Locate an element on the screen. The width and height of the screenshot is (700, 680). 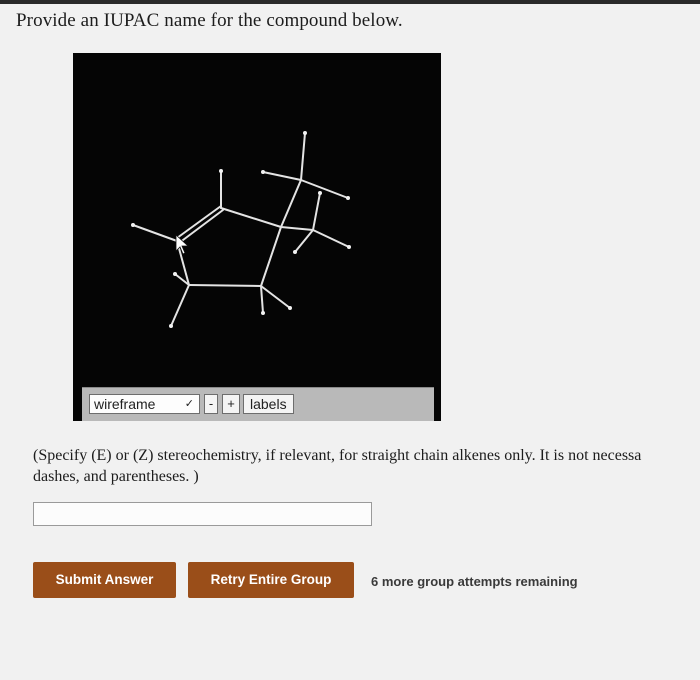
answer-input is located at coordinates (202, 514).